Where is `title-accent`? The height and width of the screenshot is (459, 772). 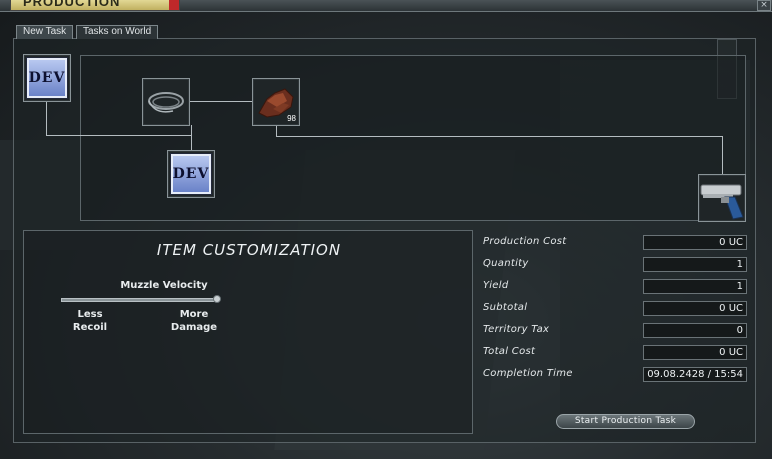
title-accent is located at coordinates (174, 5).